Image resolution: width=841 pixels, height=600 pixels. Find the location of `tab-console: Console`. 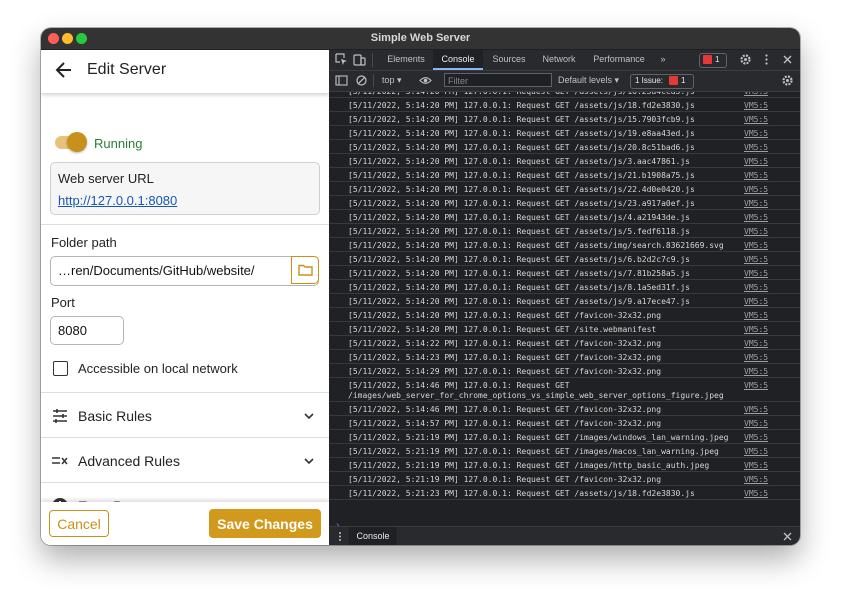

tab-console: Console is located at coordinates (458, 60).